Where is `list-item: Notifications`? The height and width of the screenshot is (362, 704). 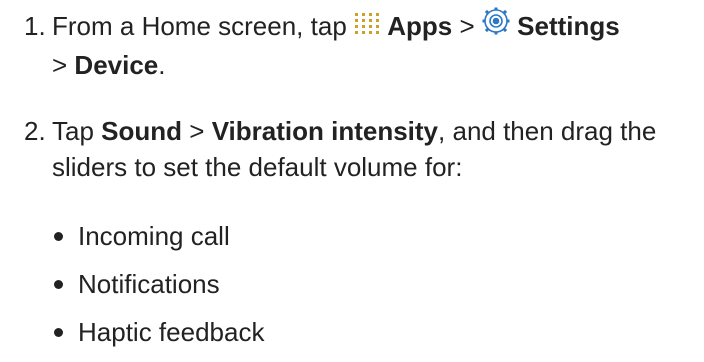
list-item: Notifications is located at coordinates (158, 290).